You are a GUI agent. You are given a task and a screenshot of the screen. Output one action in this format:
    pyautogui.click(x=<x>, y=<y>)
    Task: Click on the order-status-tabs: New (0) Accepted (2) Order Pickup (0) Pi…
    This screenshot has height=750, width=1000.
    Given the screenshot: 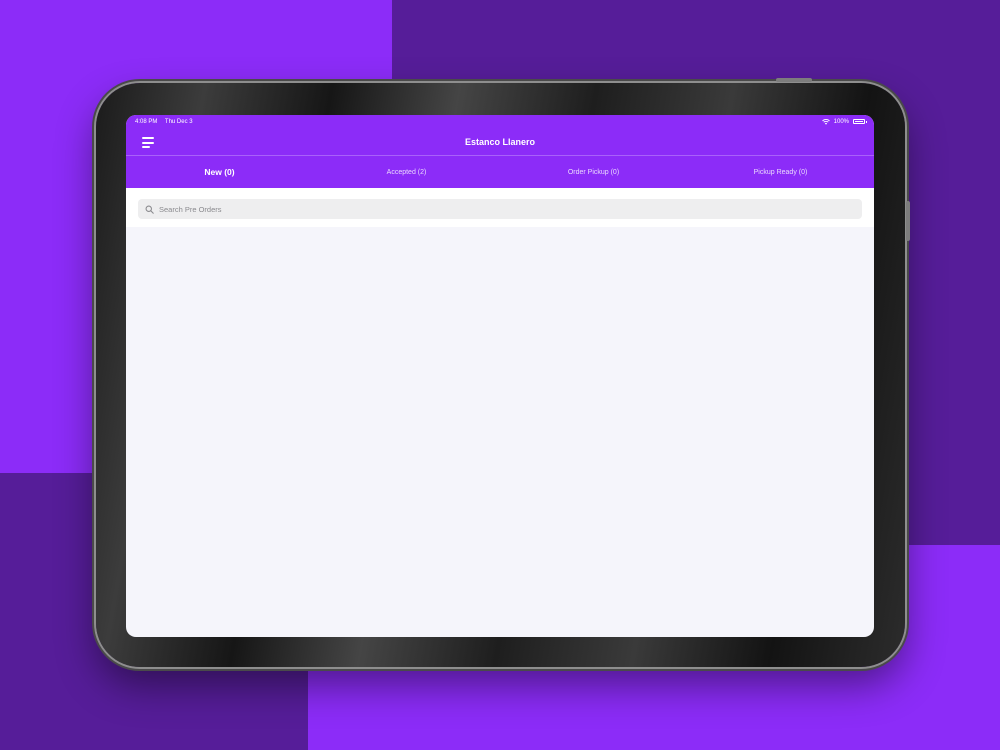 What is the action you would take?
    pyautogui.click(x=500, y=172)
    